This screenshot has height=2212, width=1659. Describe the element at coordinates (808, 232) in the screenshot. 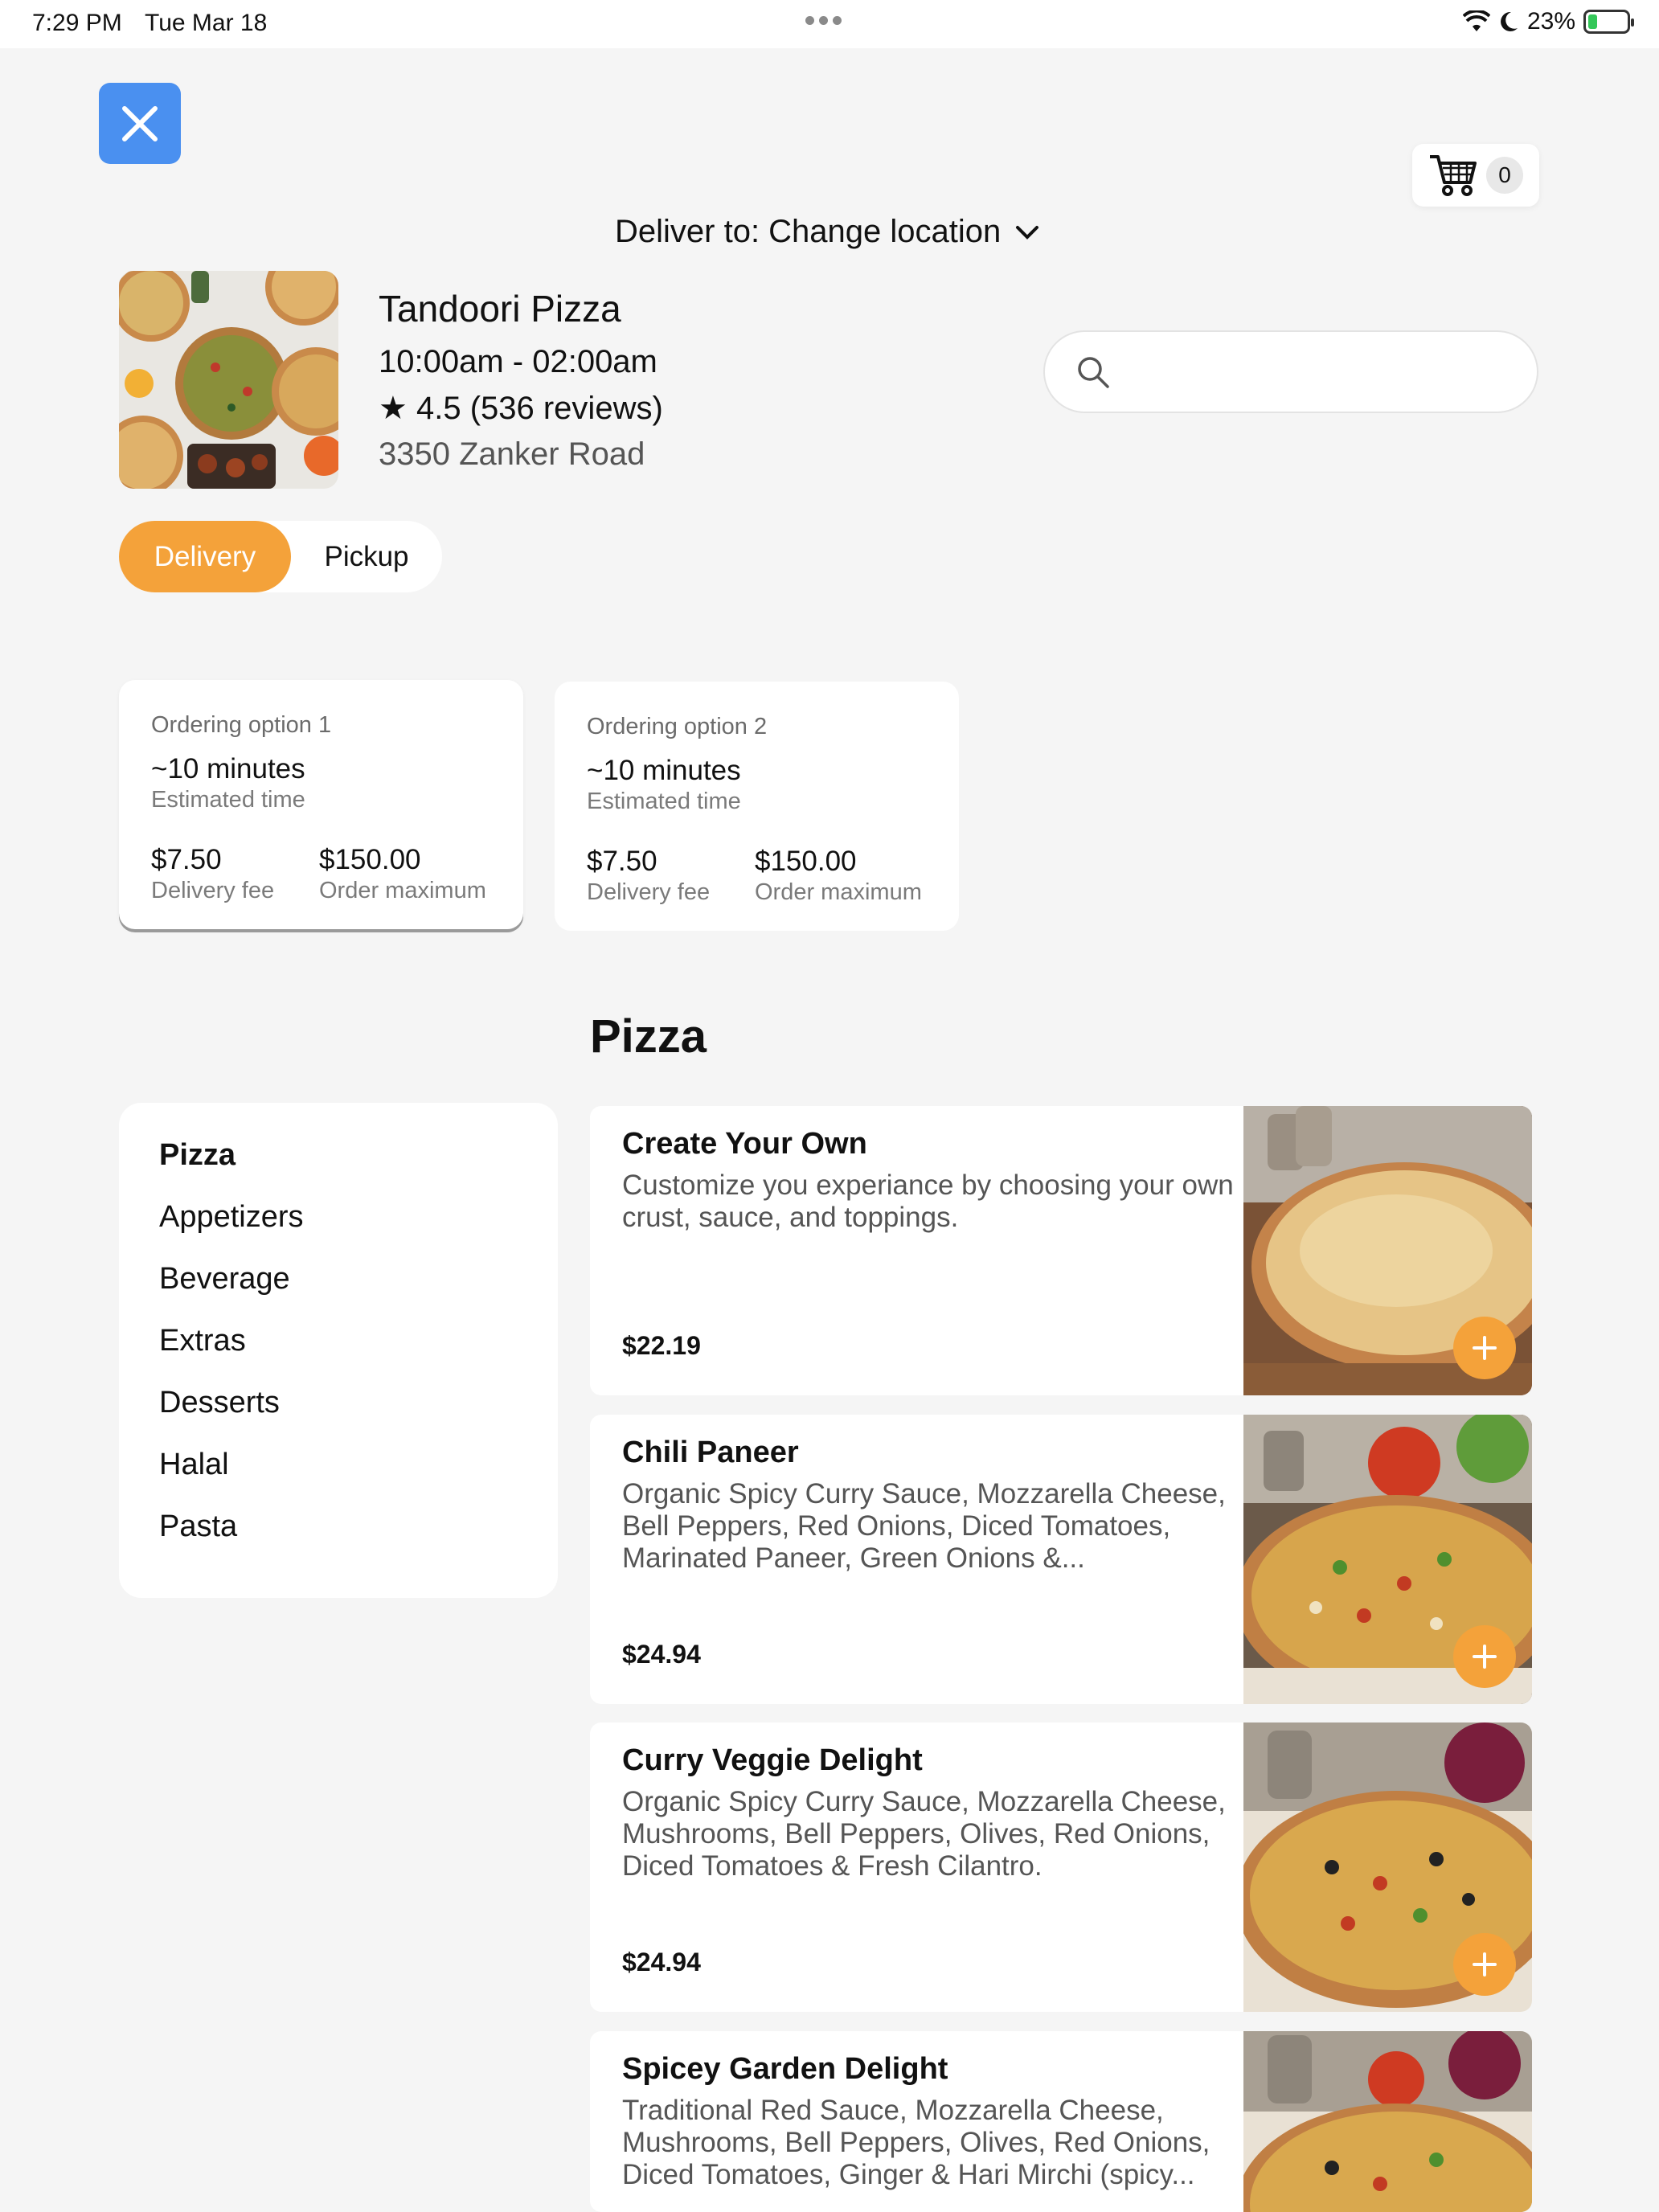

I see `deliver-to-label: Deliver to: Change location` at that location.